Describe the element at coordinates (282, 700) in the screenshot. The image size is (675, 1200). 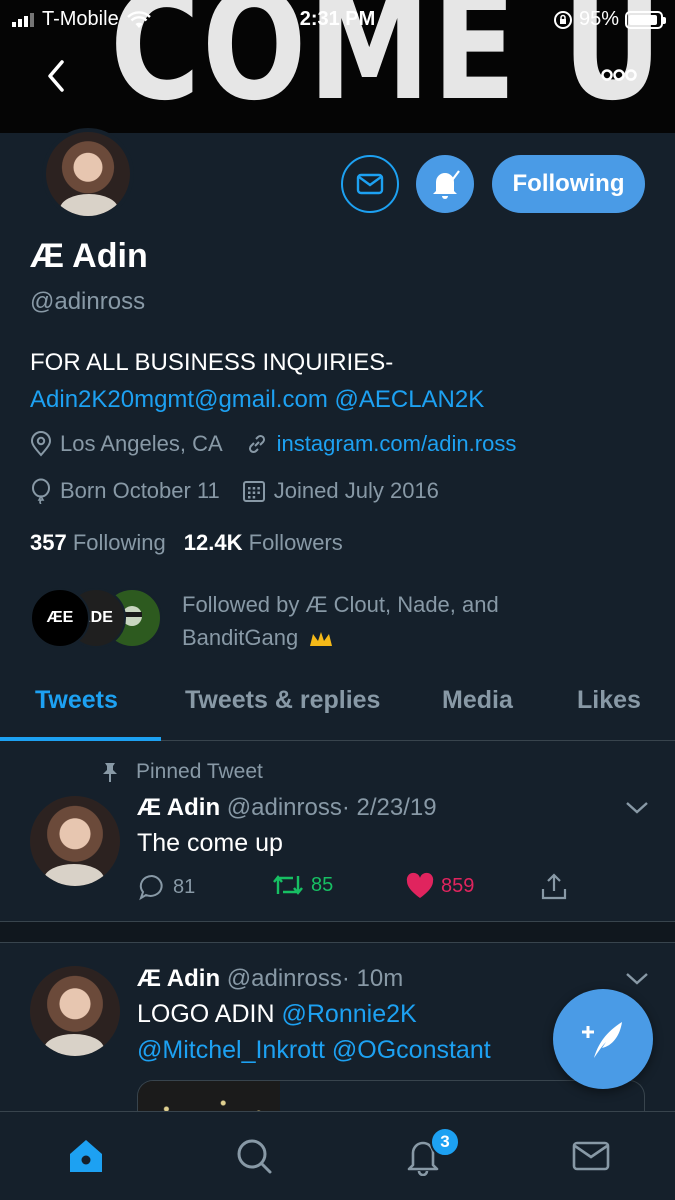
I see `tab-tweets-and-replies: Tweets & replies` at that location.